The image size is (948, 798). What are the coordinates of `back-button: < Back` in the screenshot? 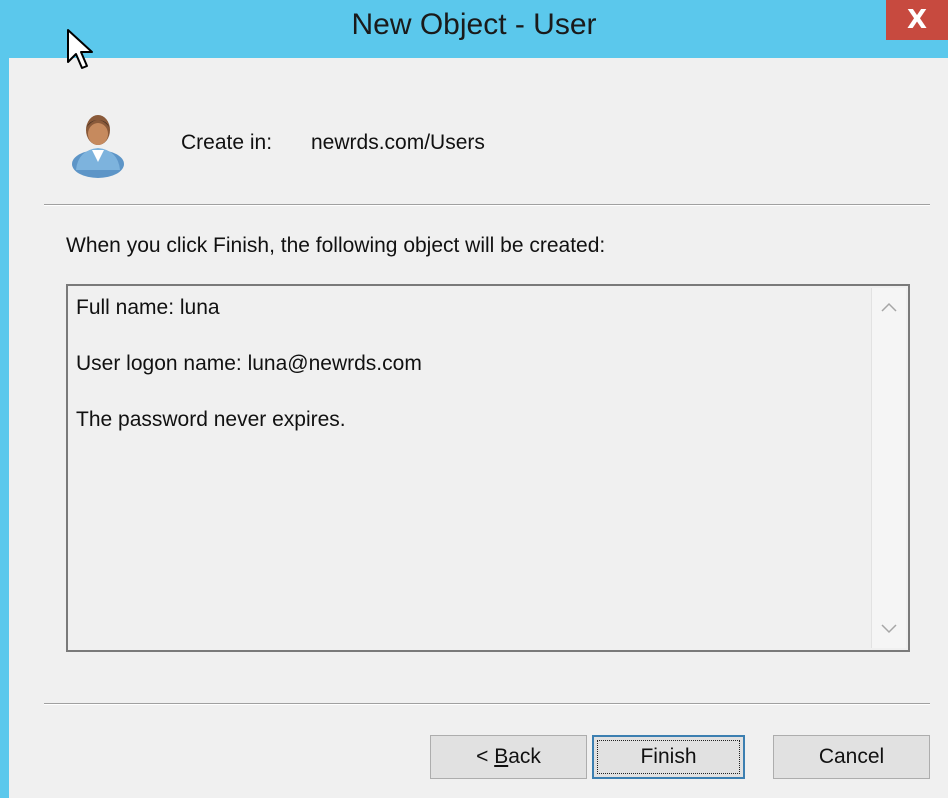 It's located at (508, 757).